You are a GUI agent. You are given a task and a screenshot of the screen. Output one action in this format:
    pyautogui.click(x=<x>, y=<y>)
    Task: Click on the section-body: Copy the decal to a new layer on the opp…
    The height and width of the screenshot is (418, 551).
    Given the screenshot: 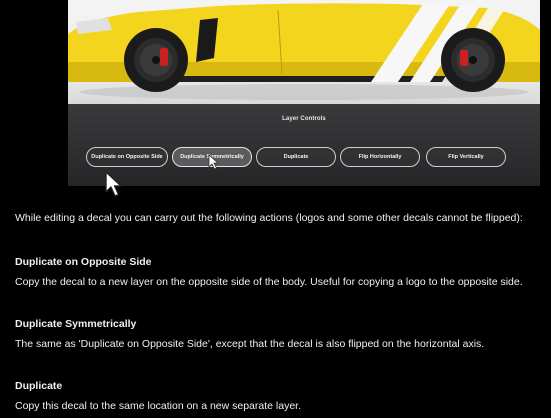 What is the action you would take?
    pyautogui.click(x=269, y=282)
    